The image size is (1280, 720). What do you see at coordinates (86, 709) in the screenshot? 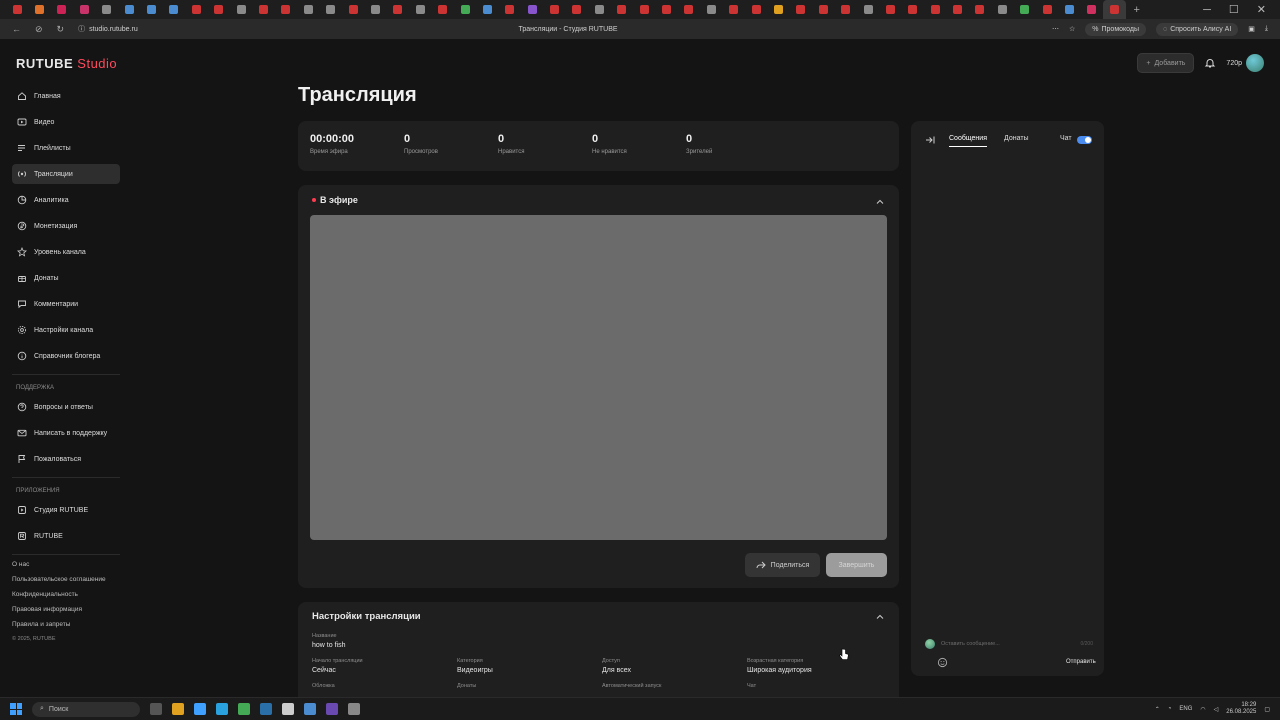
I see `taskbar-search: ⌕ Поиск` at bounding box center [86, 709].